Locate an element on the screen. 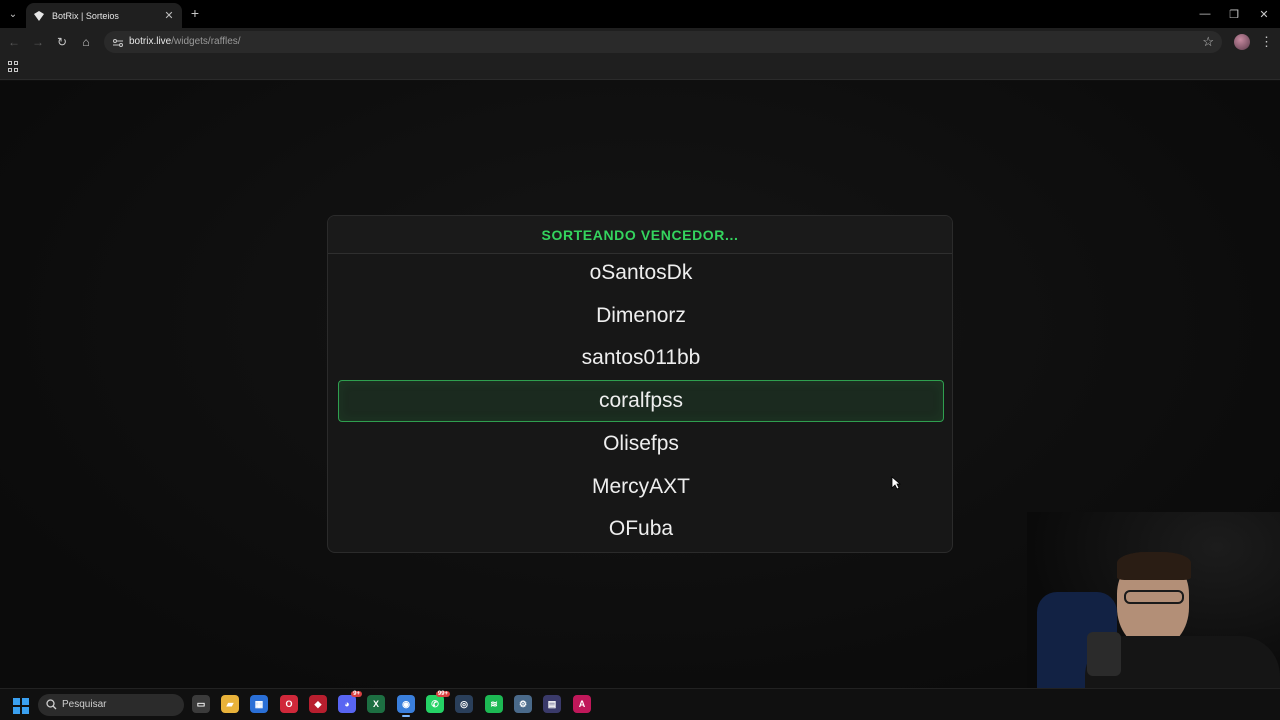  notification-badge: 9+ is located at coordinates (356, 694).